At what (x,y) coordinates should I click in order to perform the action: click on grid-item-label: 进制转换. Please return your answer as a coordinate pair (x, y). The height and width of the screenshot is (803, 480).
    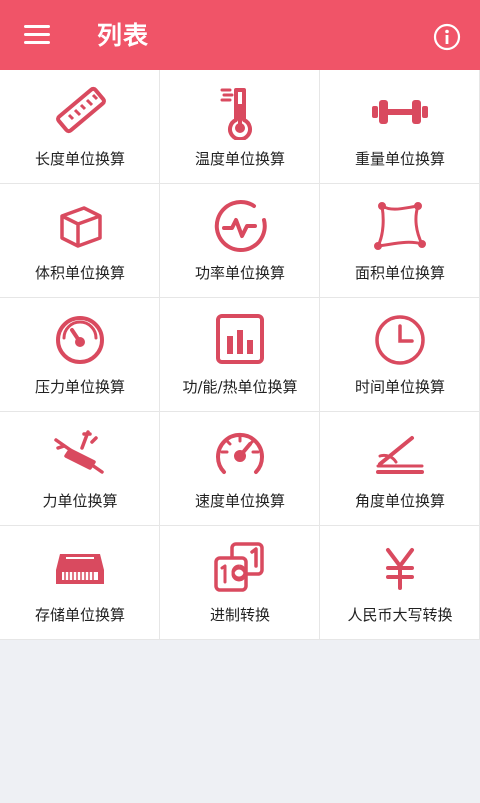
    Looking at the image, I should click on (239, 615).